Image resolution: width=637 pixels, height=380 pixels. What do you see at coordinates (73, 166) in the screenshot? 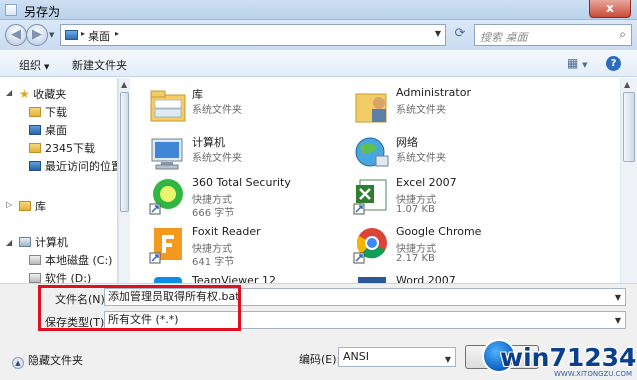
I see `sidebar-item-recent-places: 最近访问的位置` at bounding box center [73, 166].